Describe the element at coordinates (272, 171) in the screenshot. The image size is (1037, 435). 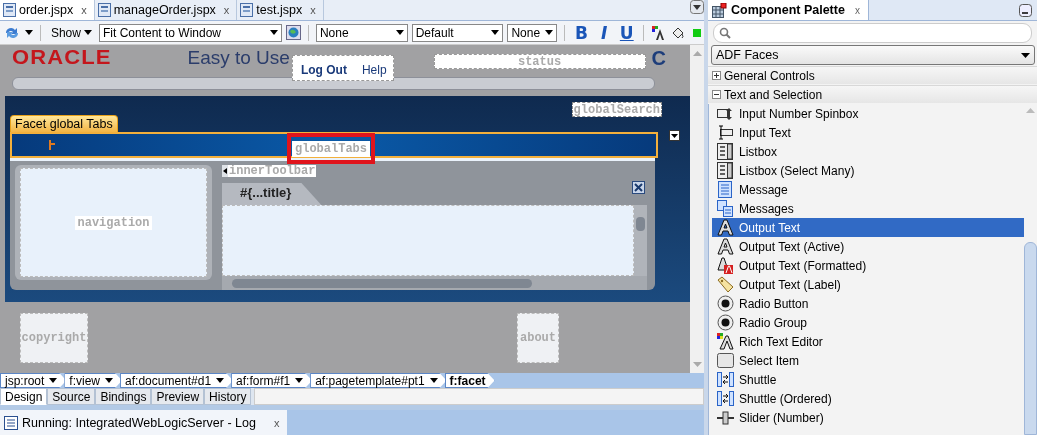
I see `facet-label: innerToolbar` at that location.